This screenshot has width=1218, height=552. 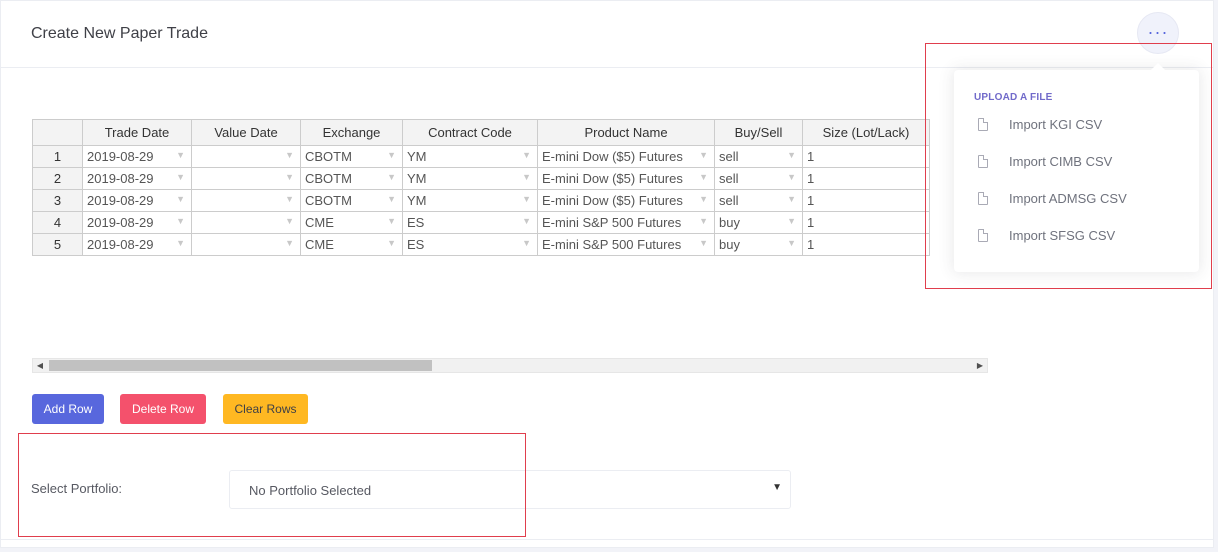 What do you see at coordinates (1079, 202) in the screenshot?
I see `import-admsg-csv-item: Import ADMSG CSV` at bounding box center [1079, 202].